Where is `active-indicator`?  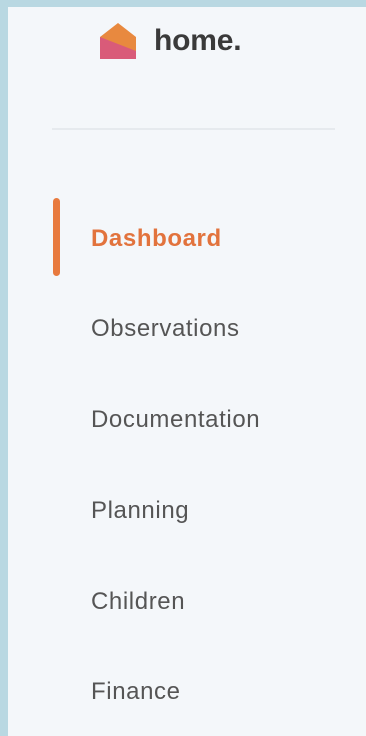 active-indicator is located at coordinates (56, 237).